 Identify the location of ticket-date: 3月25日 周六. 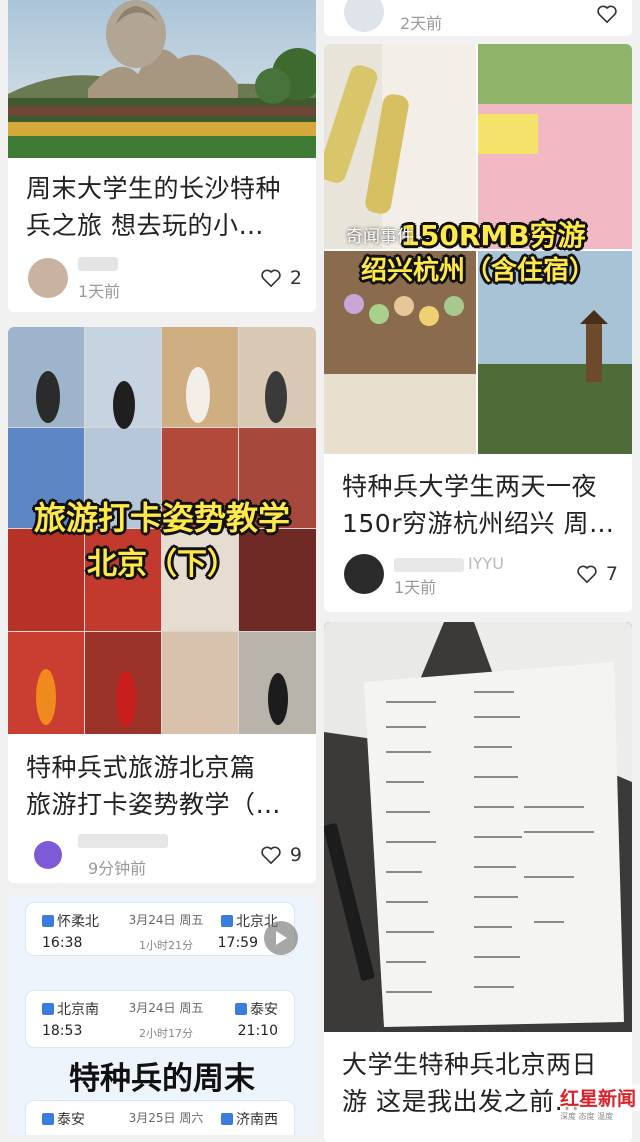
(166, 1118).